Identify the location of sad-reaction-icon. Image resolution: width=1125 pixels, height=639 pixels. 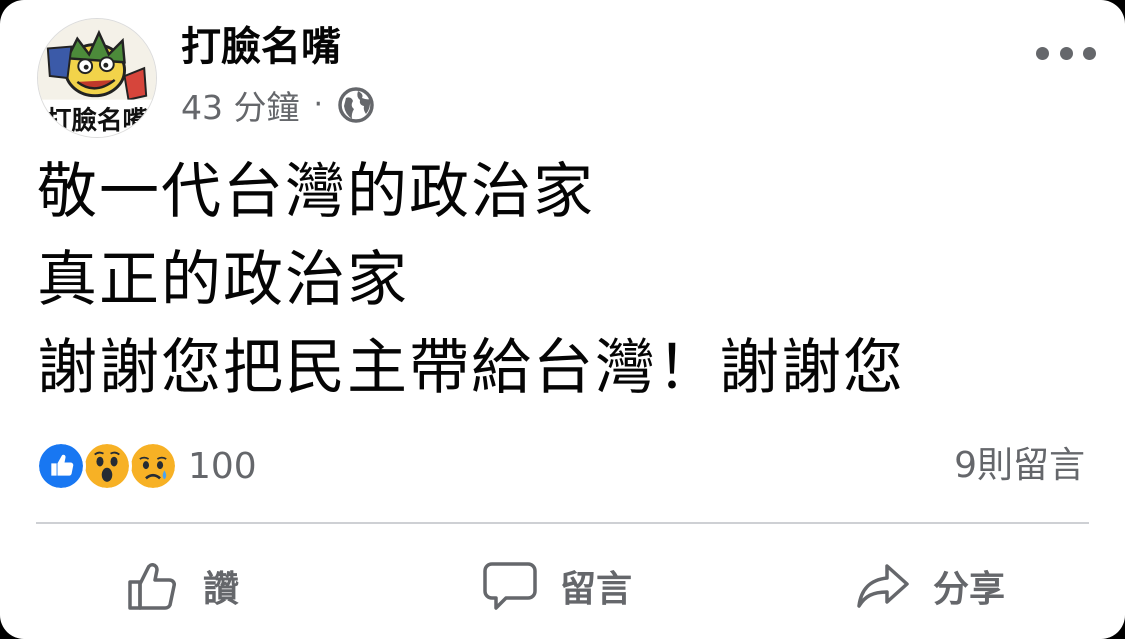
(153, 466).